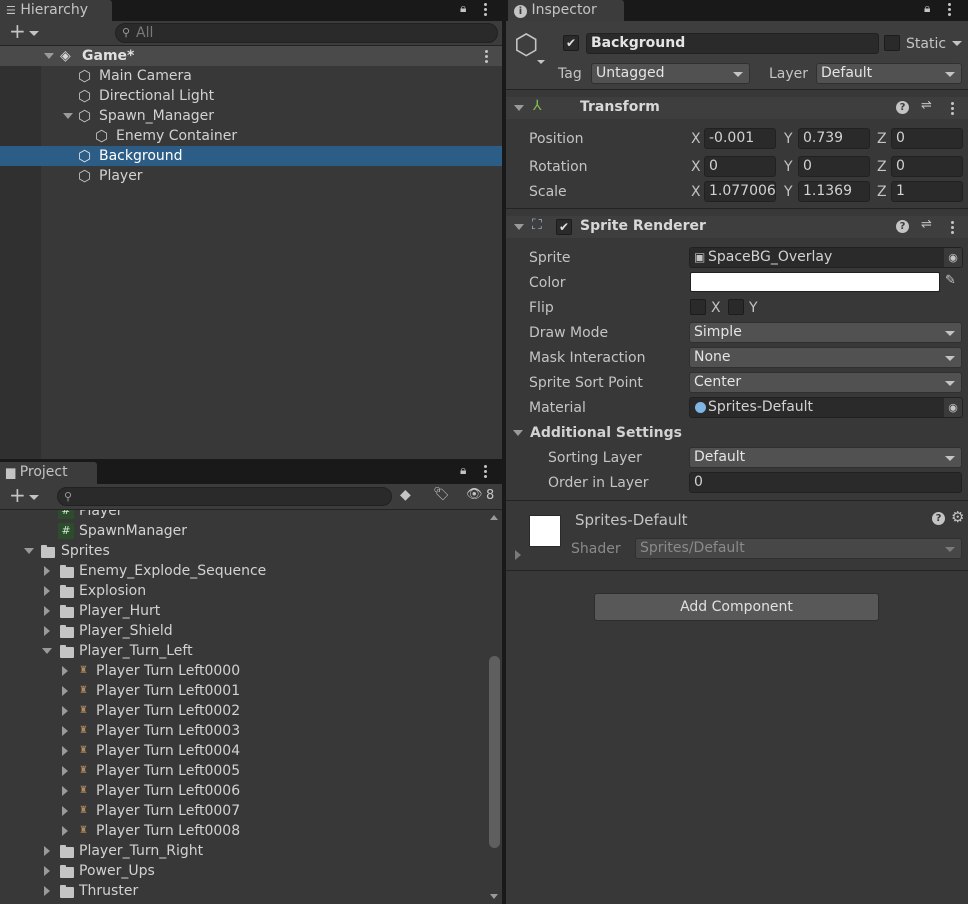 The height and width of the screenshot is (904, 968). Describe the element at coordinates (242, 871) in the screenshot. I see `project-folder: Power_Ups` at that location.